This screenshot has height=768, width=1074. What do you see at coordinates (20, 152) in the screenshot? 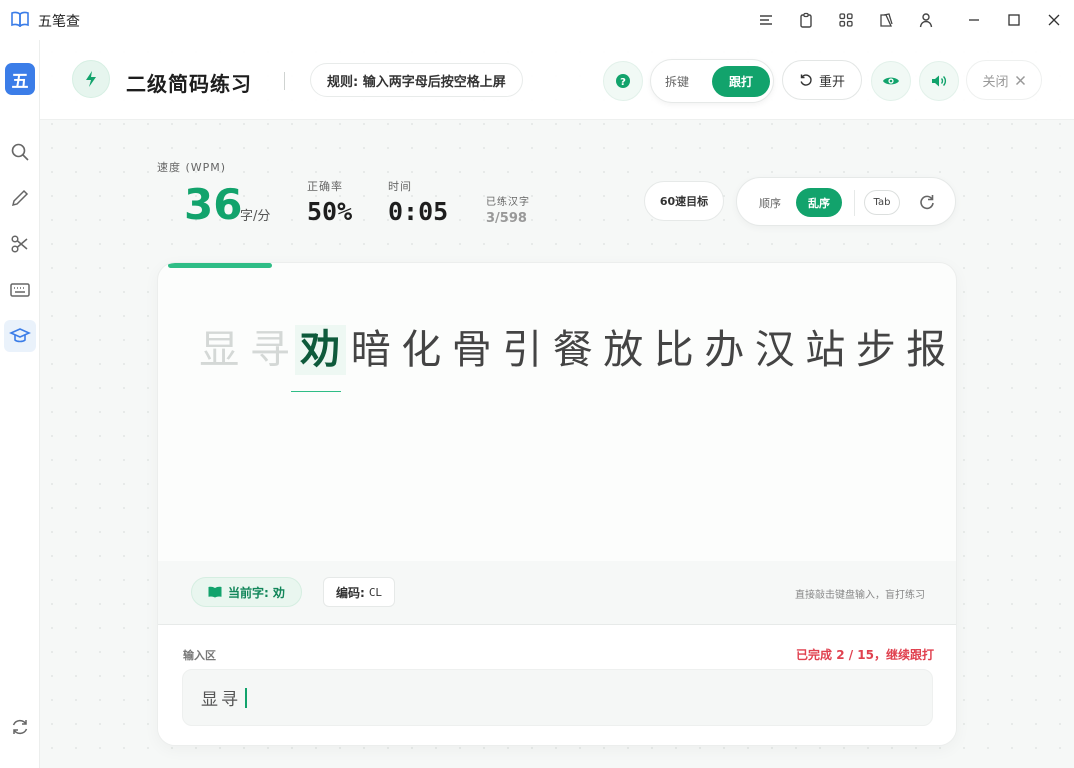
I see `search-icon` at bounding box center [20, 152].